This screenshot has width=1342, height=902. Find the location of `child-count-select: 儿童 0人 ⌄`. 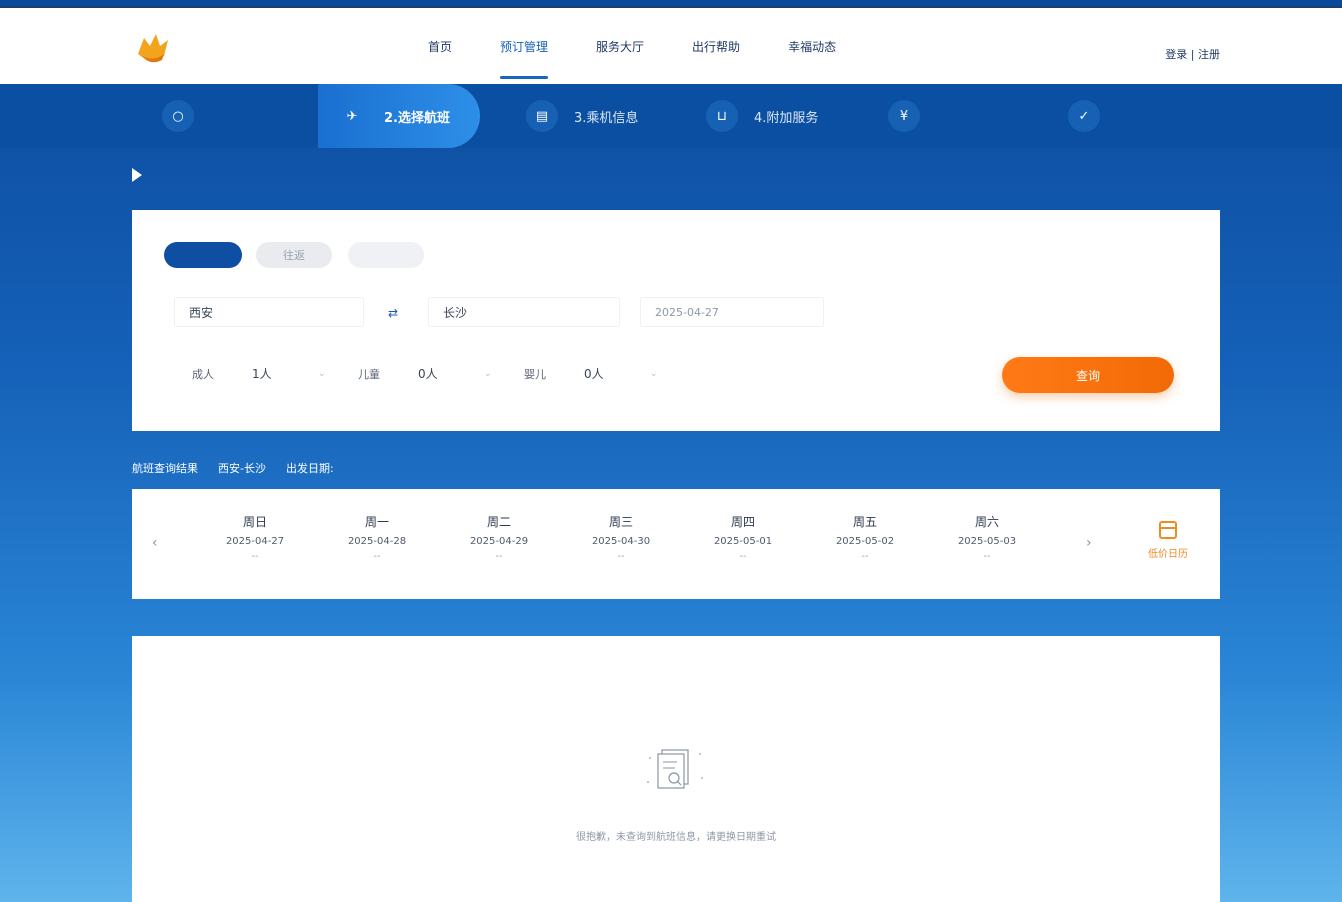

child-count-select: 儿童 0人 ⌄ is located at coordinates (425, 373).